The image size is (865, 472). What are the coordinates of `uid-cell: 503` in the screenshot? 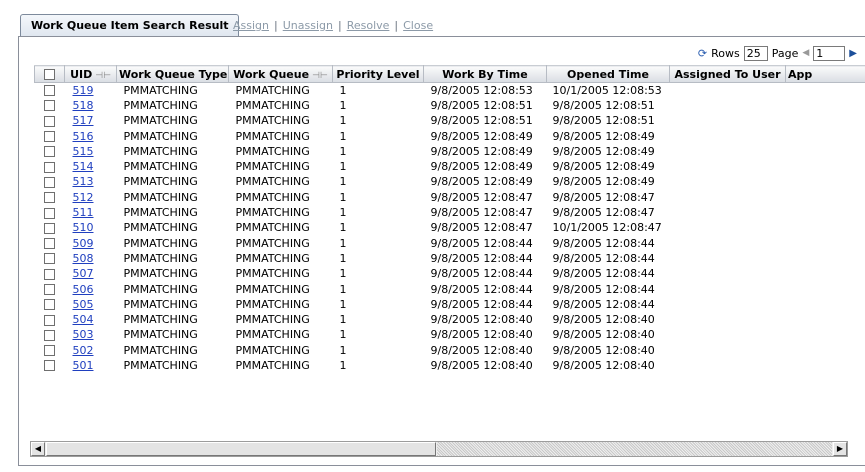 It's located at (91, 334).